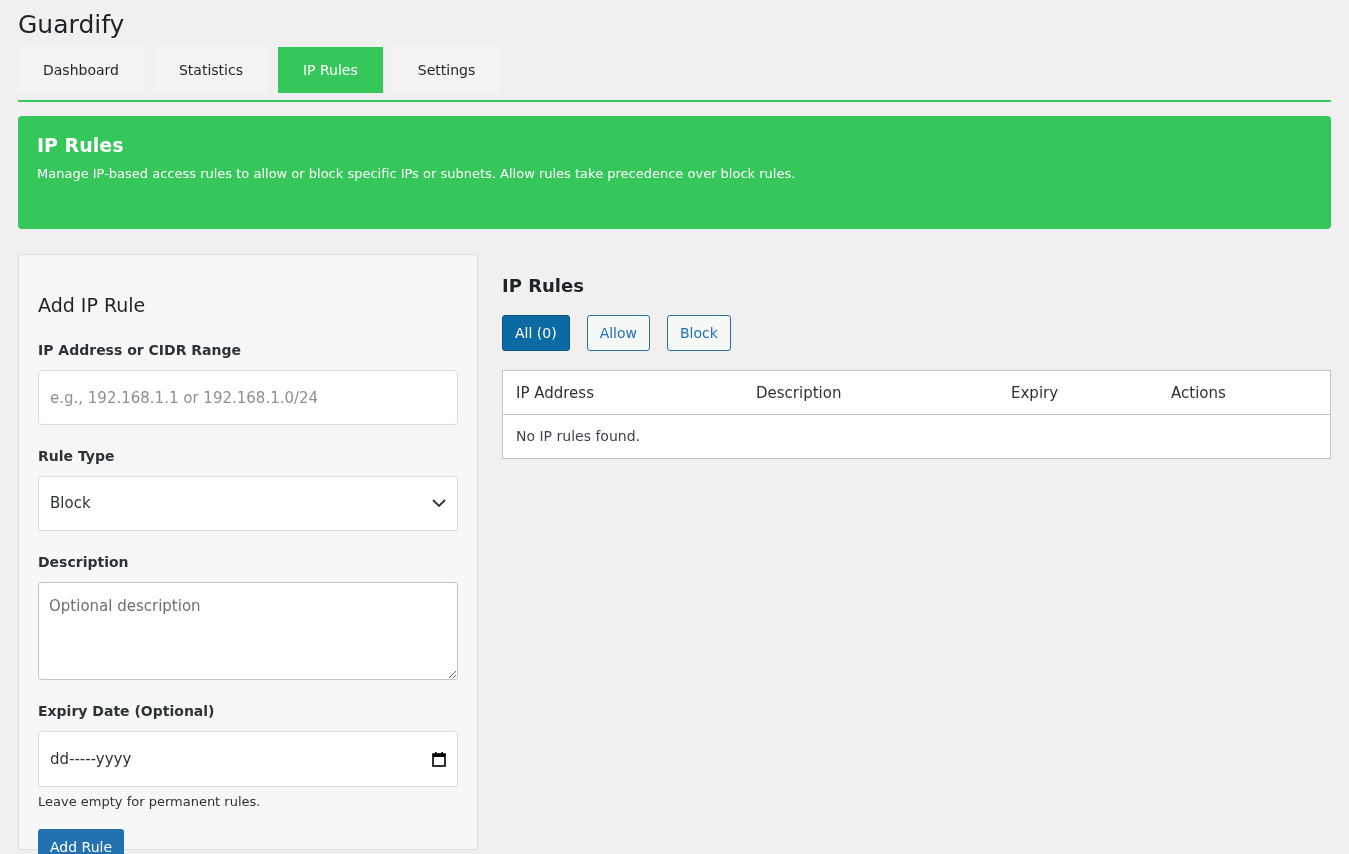 This screenshot has height=854, width=1349. Describe the element at coordinates (439, 759) in the screenshot. I see `calendar-icon` at that location.